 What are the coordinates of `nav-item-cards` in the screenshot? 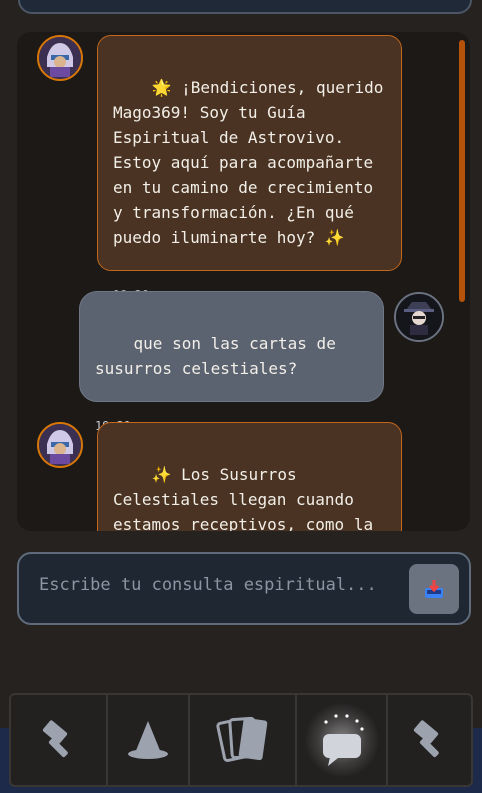 It's located at (243, 740).